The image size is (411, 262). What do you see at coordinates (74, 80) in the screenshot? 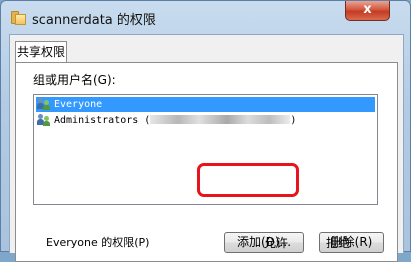
I see `group-or-user-label: 组或用户名(G):` at bounding box center [74, 80].